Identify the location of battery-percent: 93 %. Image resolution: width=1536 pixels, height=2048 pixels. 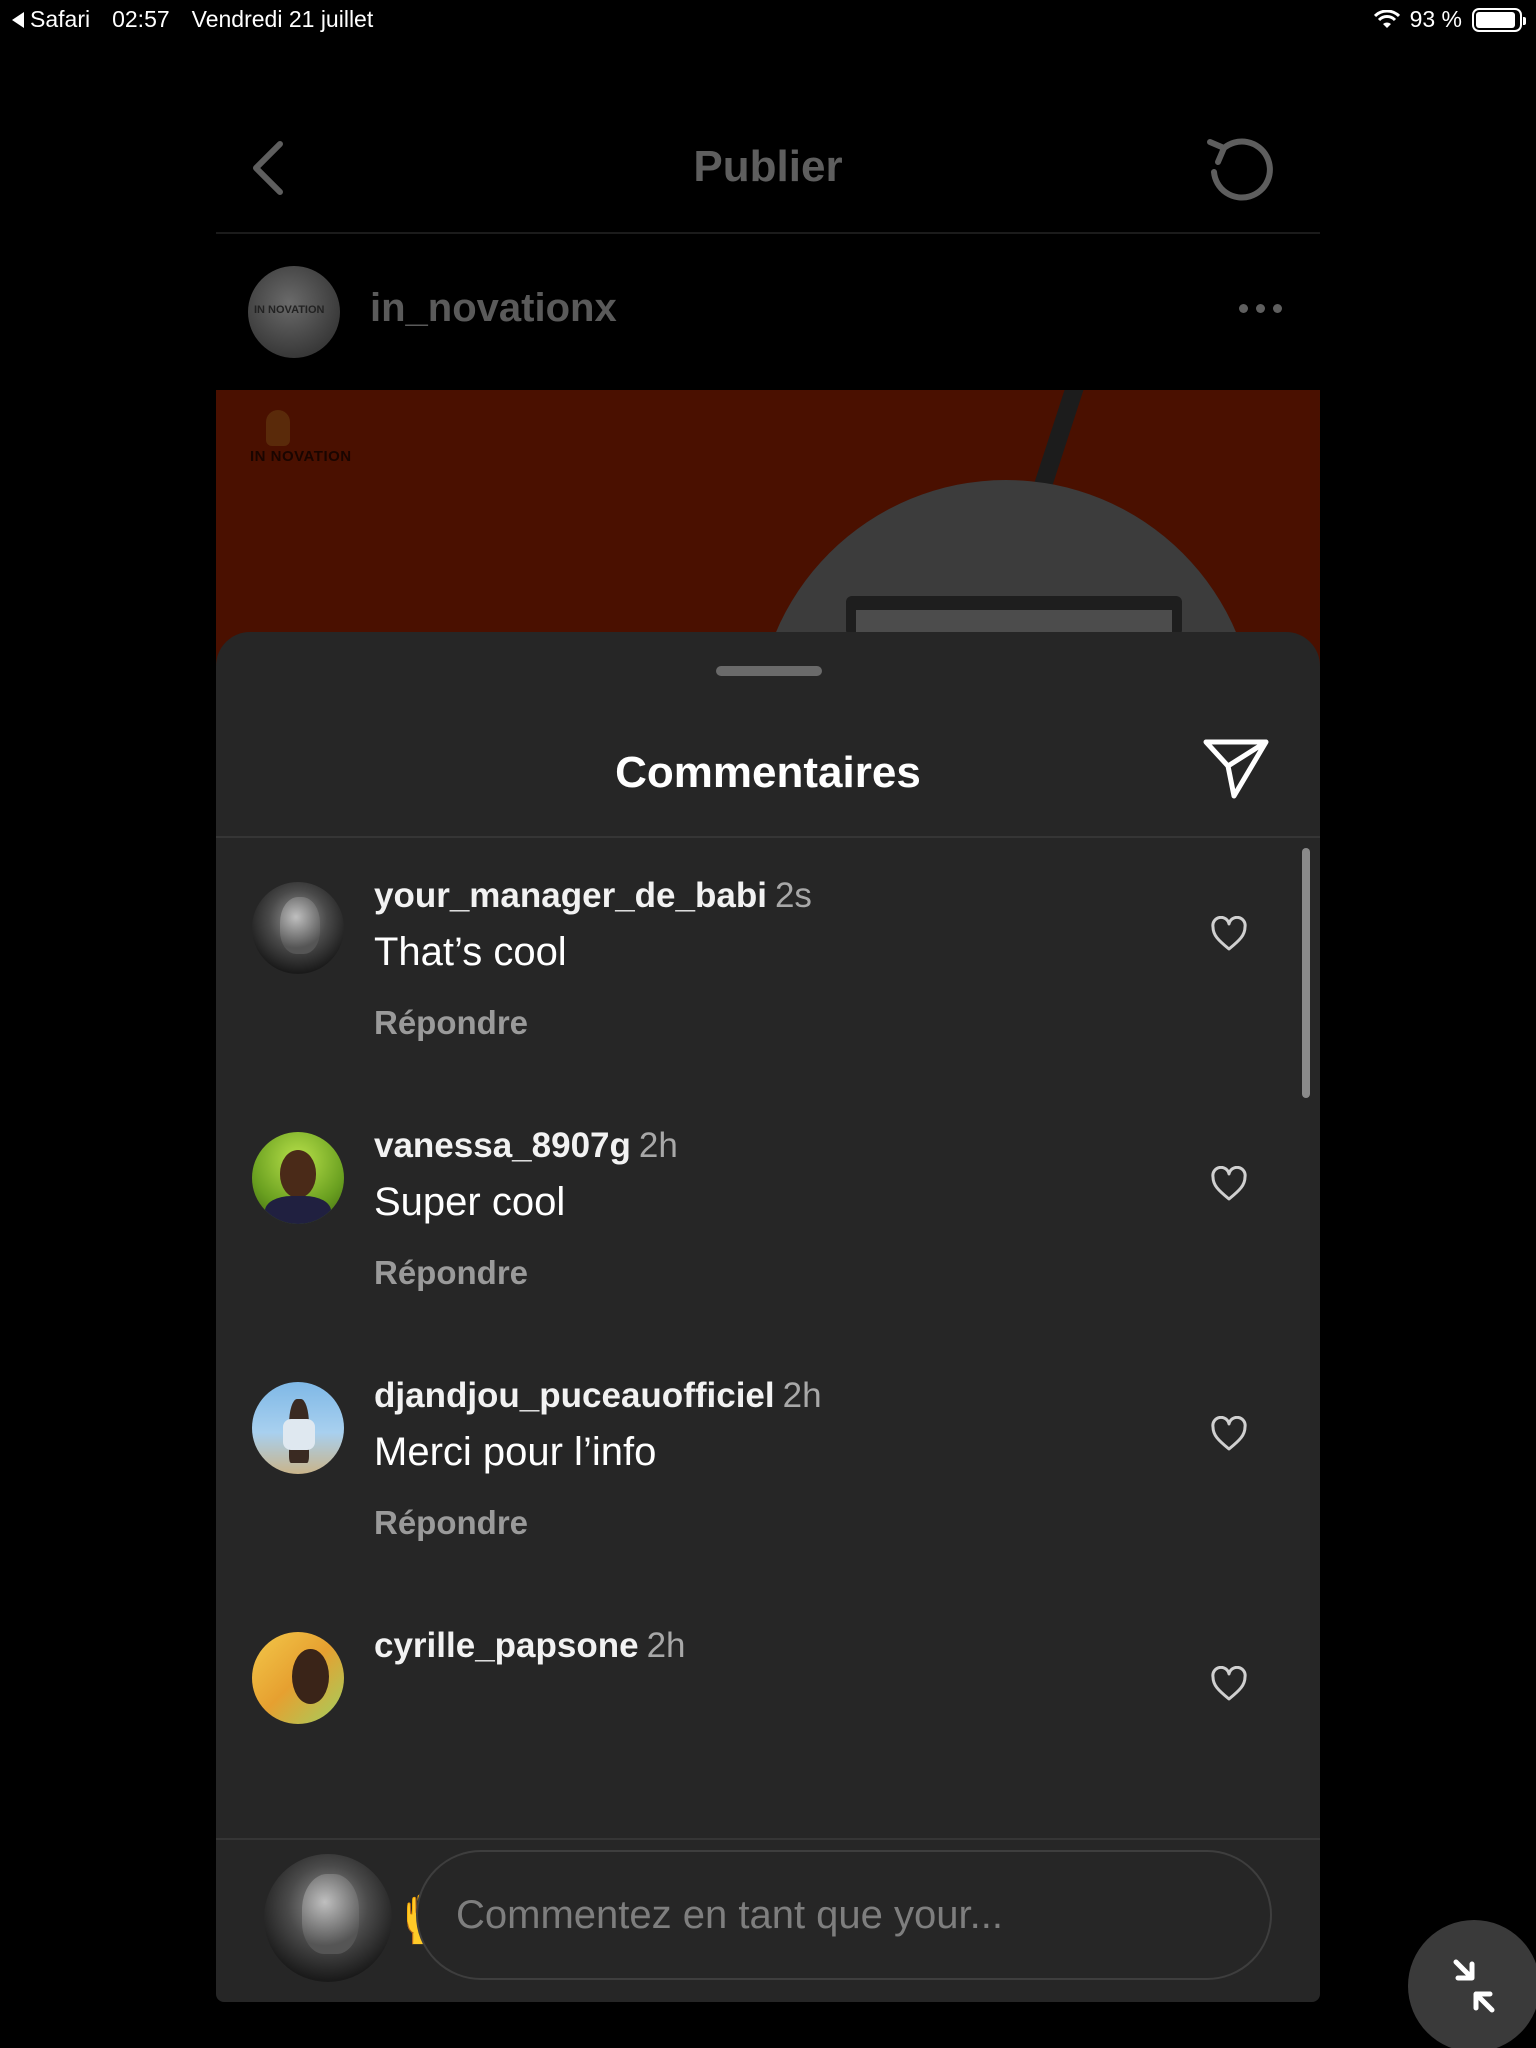
(1435, 19).